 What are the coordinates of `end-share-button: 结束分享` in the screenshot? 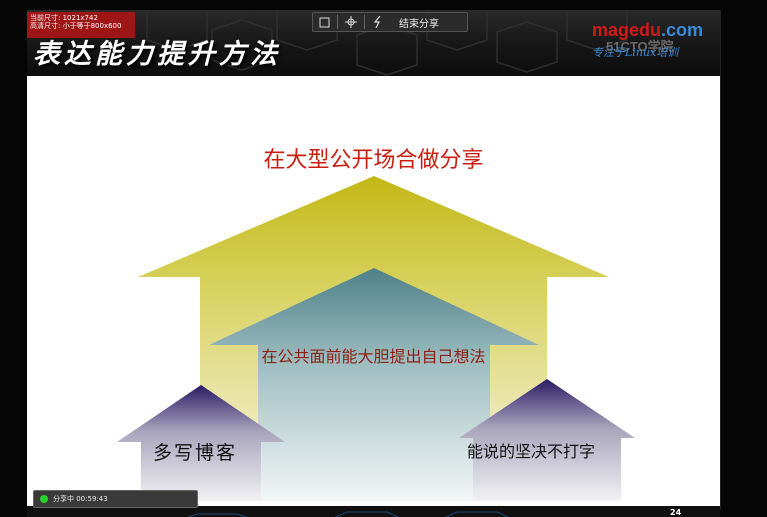 It's located at (419, 22).